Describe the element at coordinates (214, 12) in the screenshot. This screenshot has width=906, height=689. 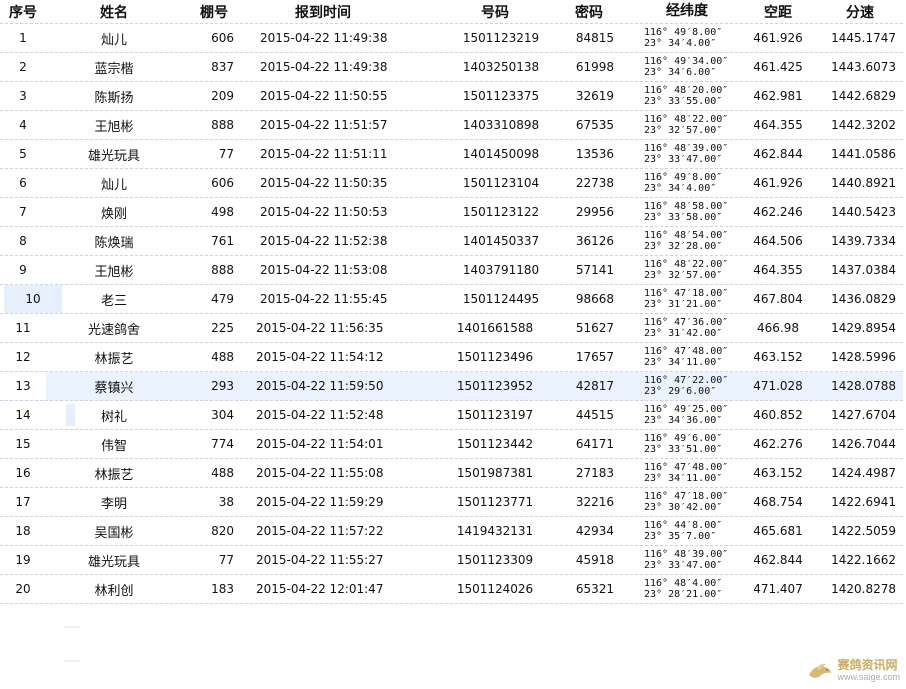
I see `header-loft: 棚号` at that location.